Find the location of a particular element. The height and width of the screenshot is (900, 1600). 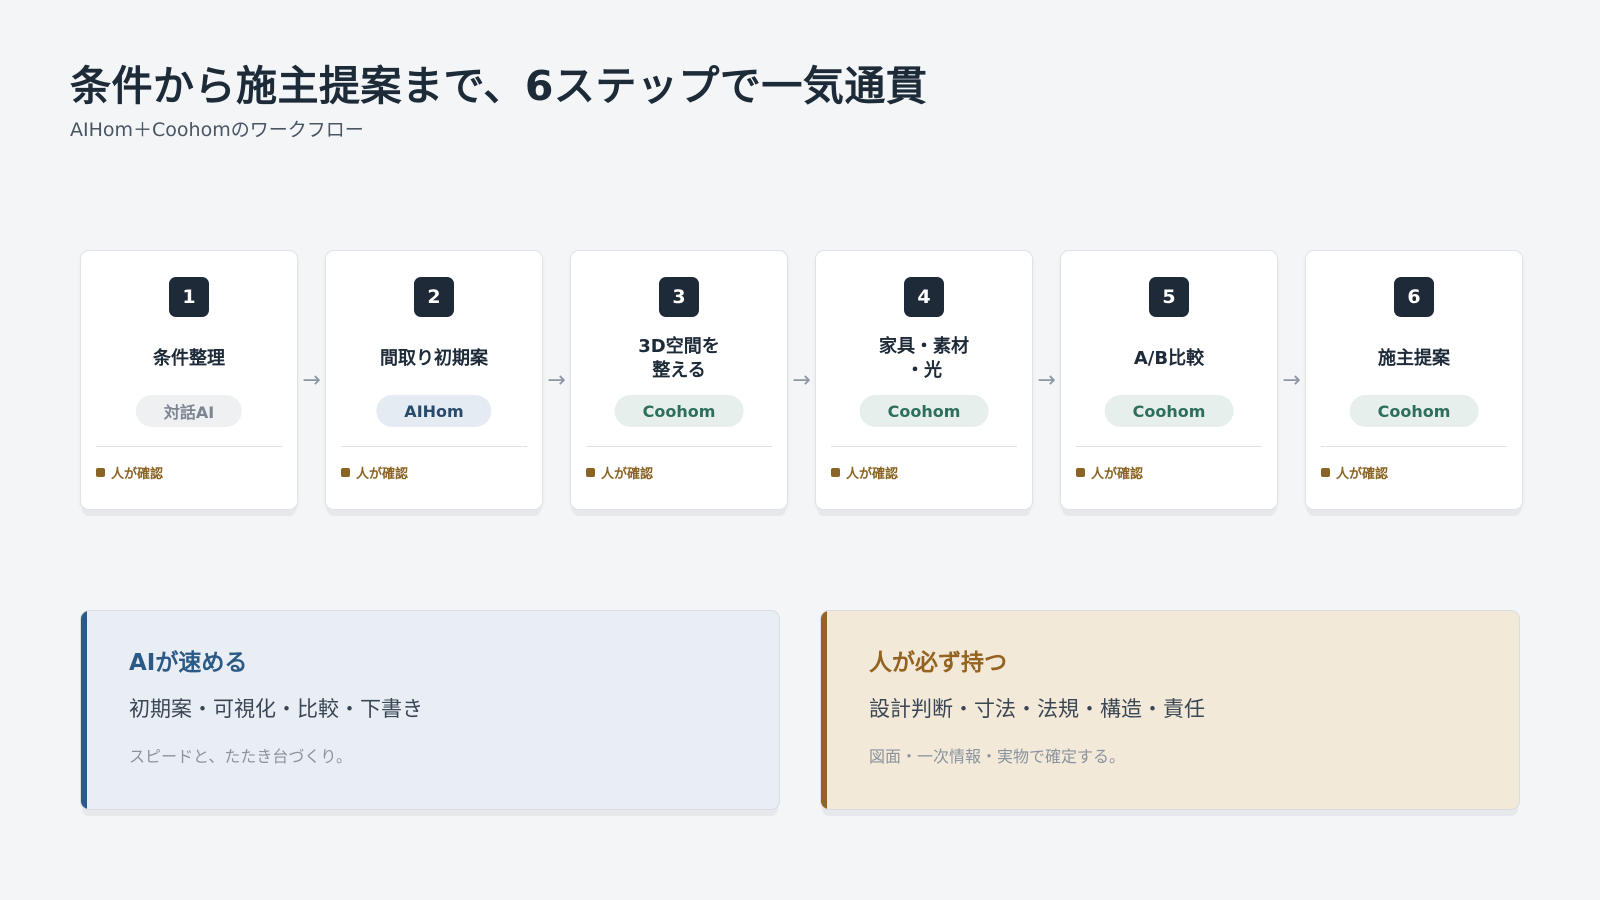

step-card-3: 3 3D空間を 整える Coohom 人が確認 is located at coordinates (679, 380).